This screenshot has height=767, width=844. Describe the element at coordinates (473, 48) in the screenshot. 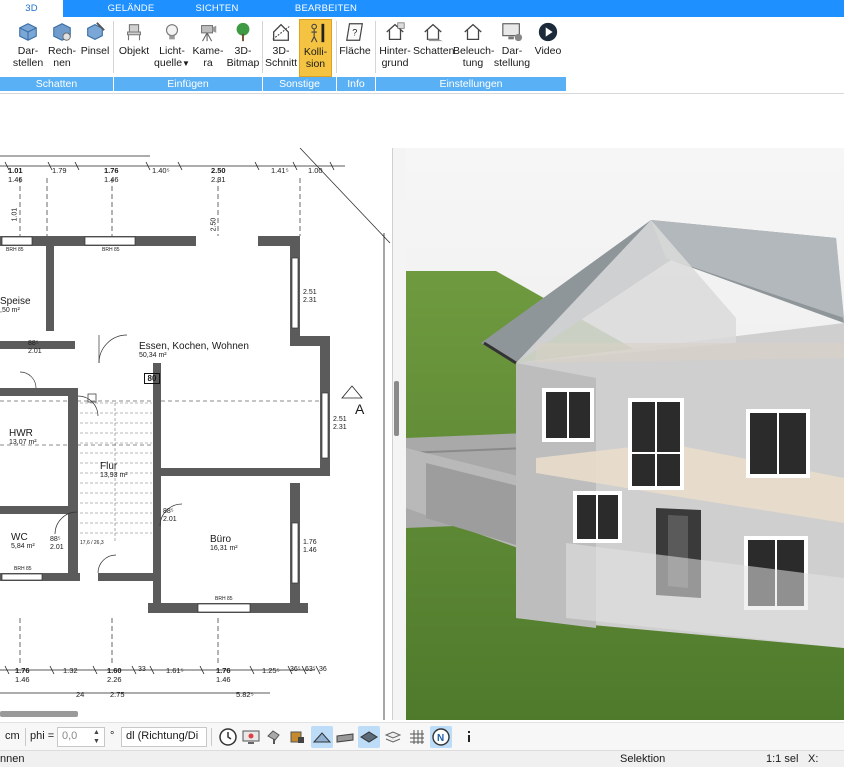

I see `beleuchtung-button: Beleuch- tung` at that location.